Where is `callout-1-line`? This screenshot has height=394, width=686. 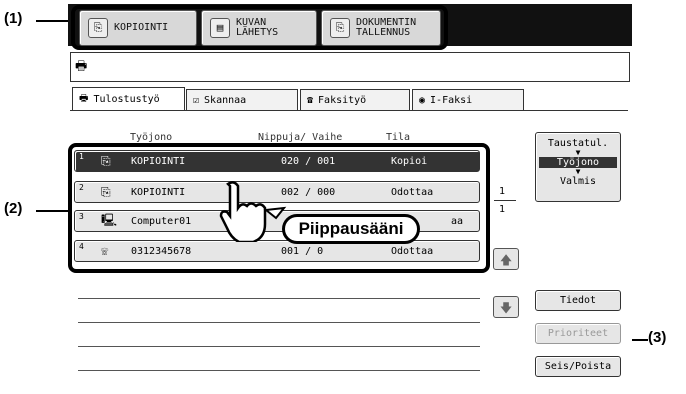 callout-1-line is located at coordinates (54, 21).